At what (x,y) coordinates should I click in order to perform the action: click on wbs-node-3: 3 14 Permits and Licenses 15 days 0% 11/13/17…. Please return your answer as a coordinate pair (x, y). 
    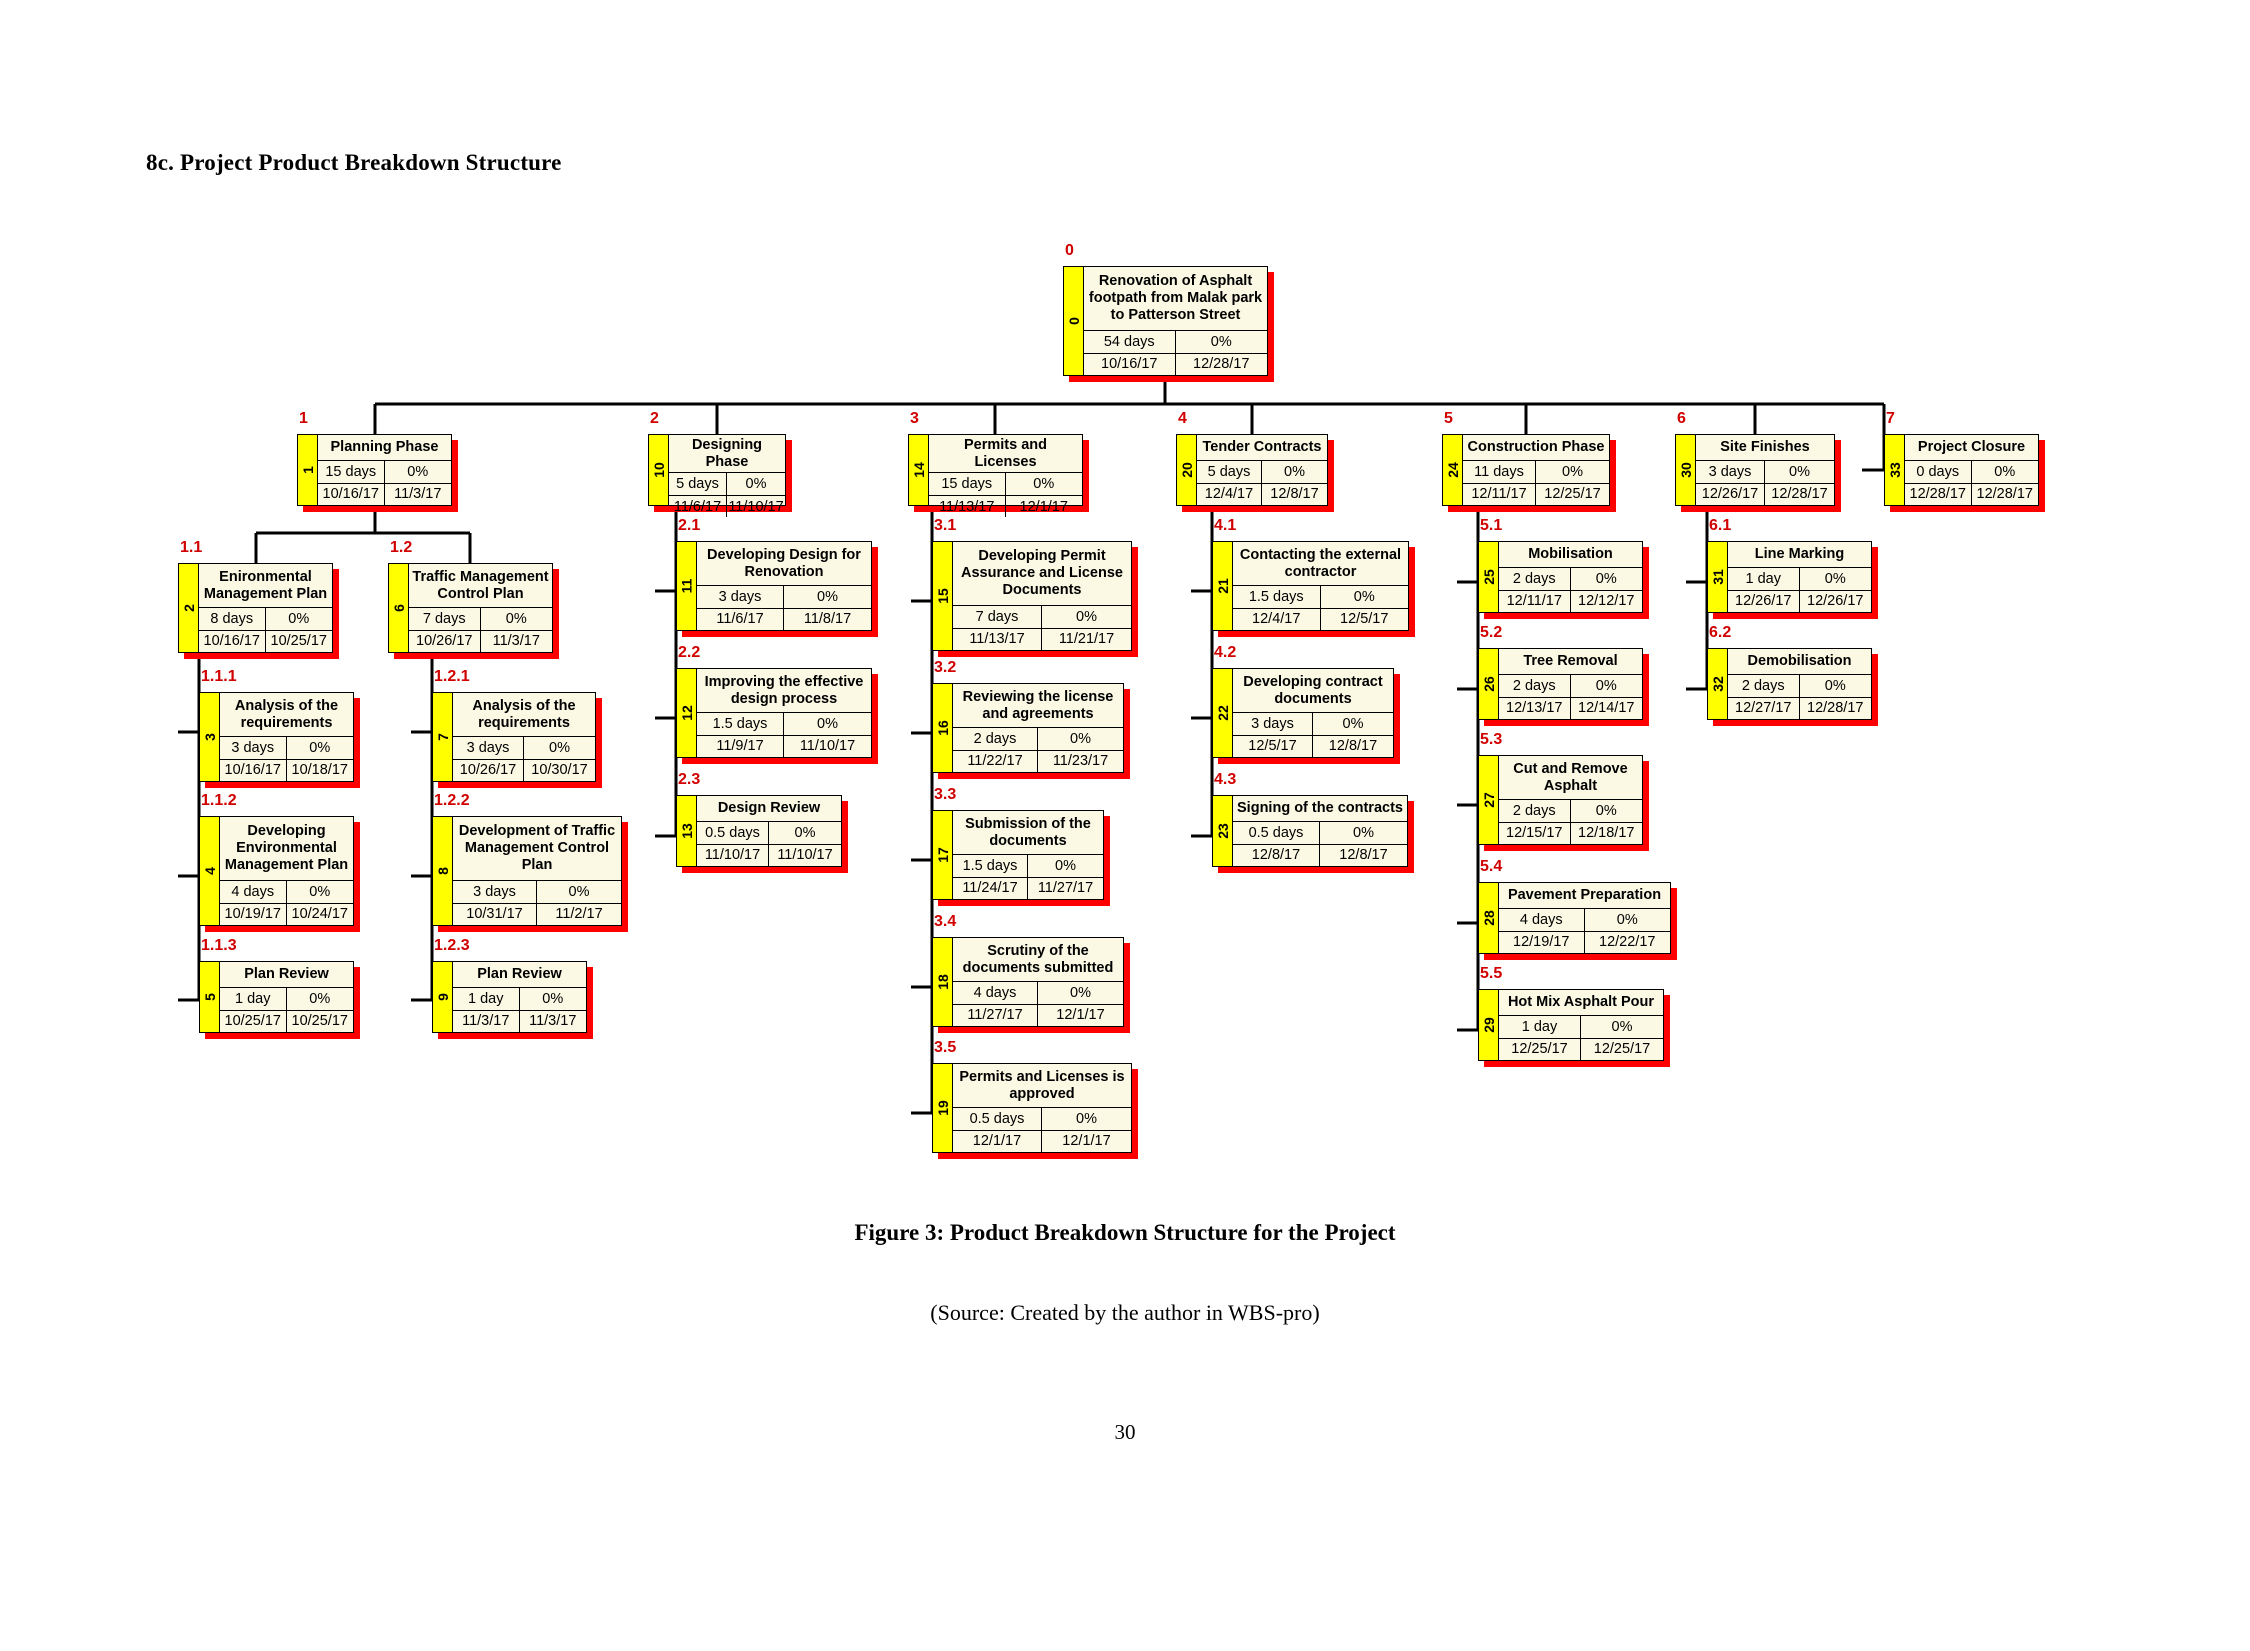
    Looking at the image, I should click on (998, 464).